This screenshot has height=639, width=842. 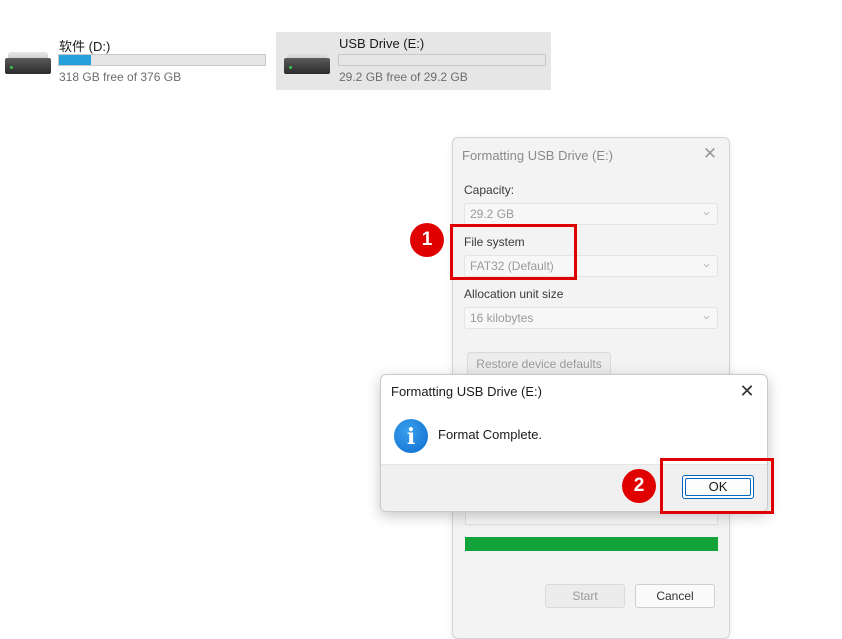 What do you see at coordinates (75, 60) in the screenshot?
I see `drive-usage-fill` at bounding box center [75, 60].